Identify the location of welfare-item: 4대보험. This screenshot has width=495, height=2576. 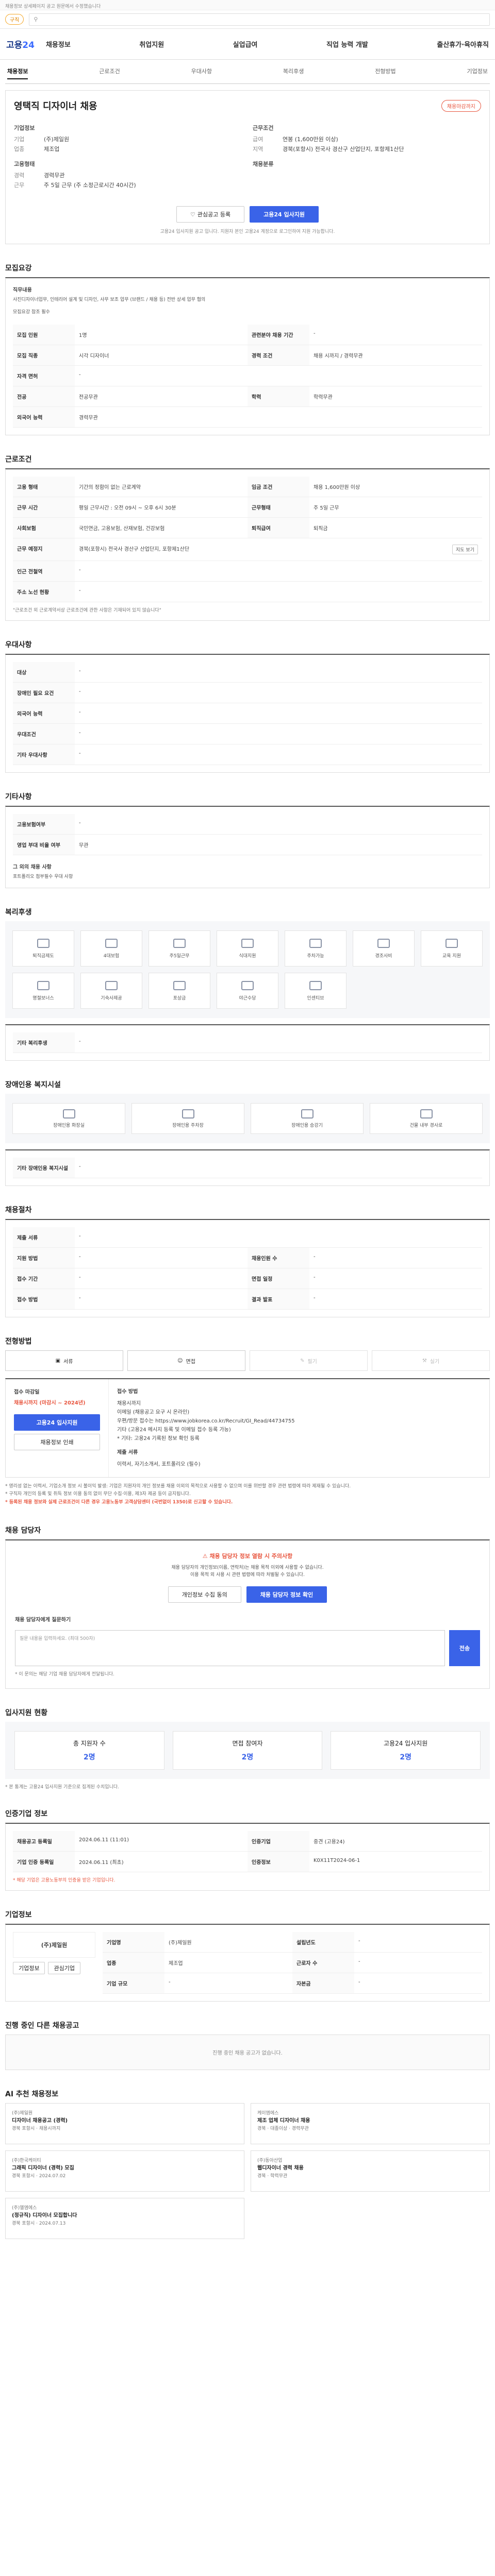
(111, 948).